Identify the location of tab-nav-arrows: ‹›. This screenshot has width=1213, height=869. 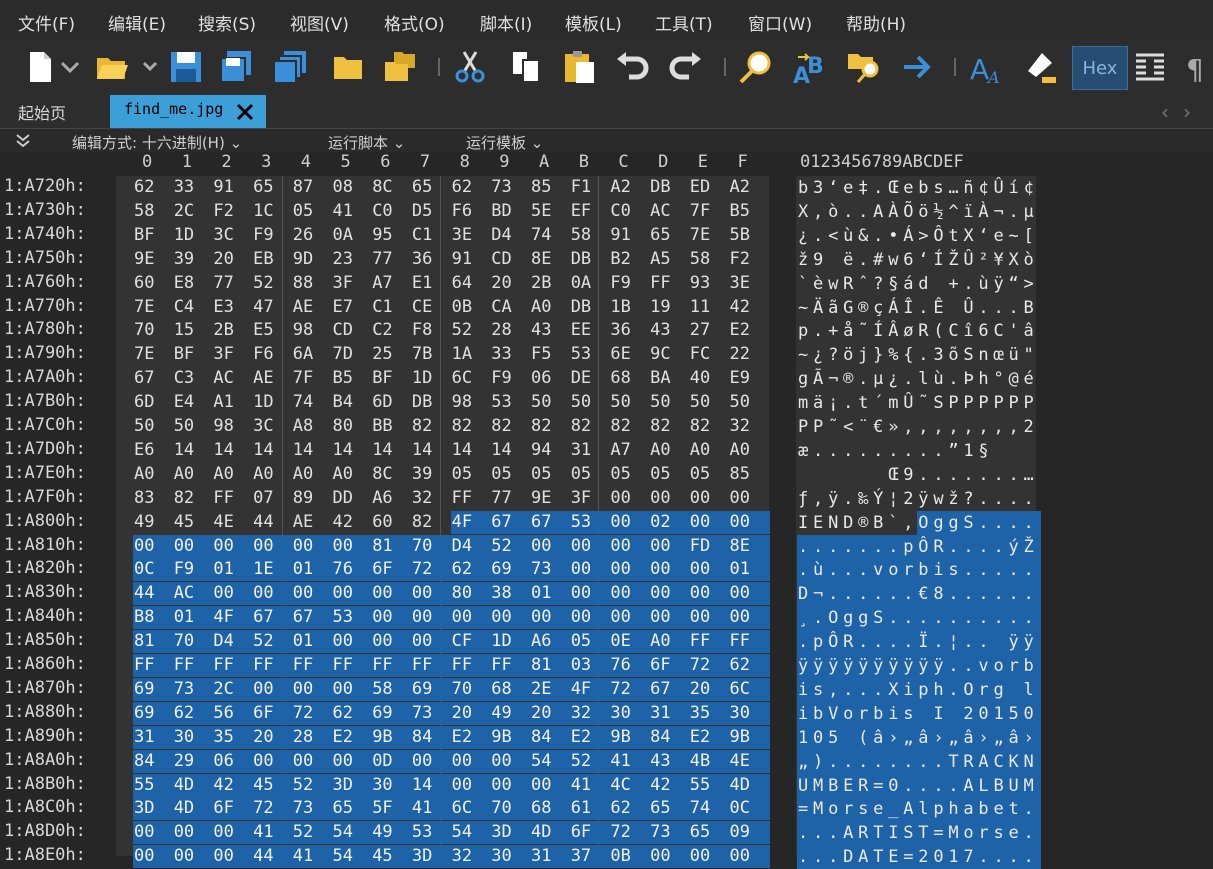
(1183, 112).